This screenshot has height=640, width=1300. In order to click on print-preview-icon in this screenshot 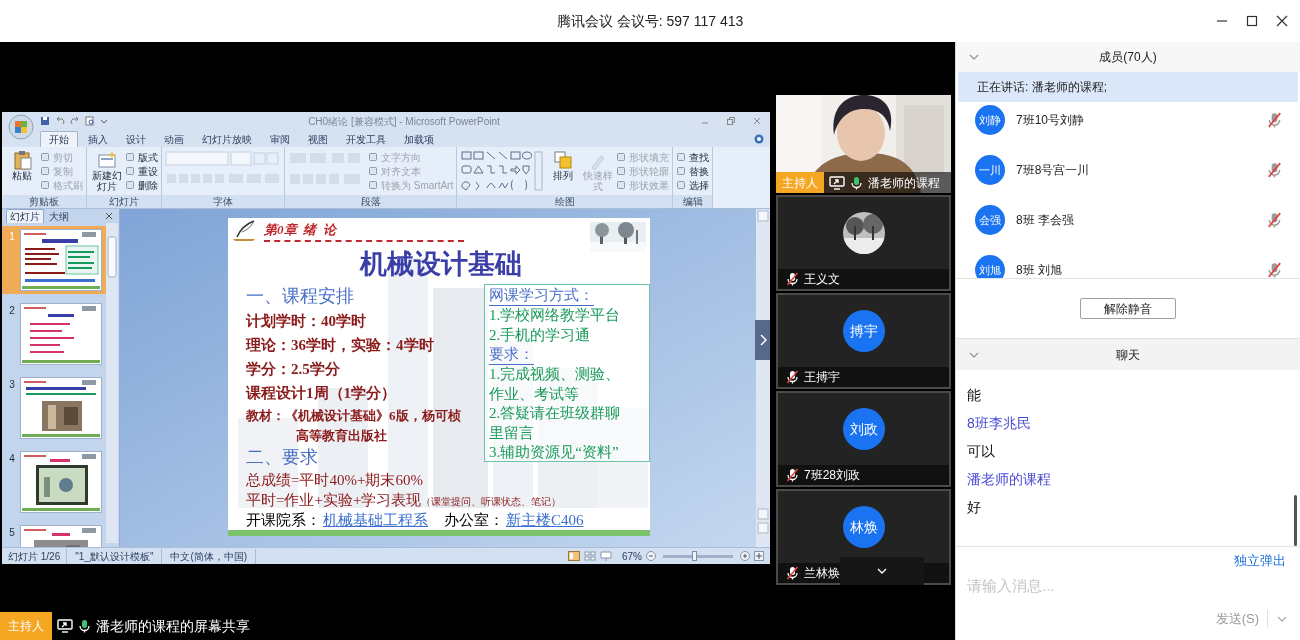, I will do `click(90, 121)`.